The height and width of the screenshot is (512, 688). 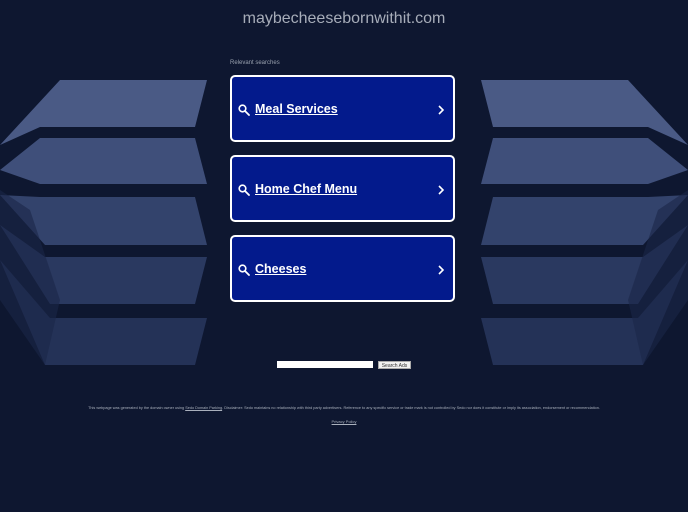 I want to click on search-result-card-home-chef-menu: Home Chef Menu, so click(x=342, y=188).